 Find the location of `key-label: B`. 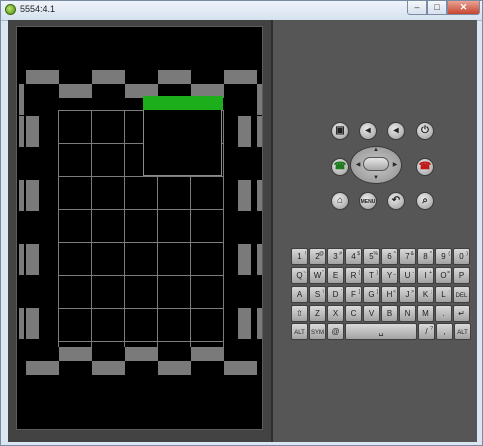

key-label: B is located at coordinates (389, 313).